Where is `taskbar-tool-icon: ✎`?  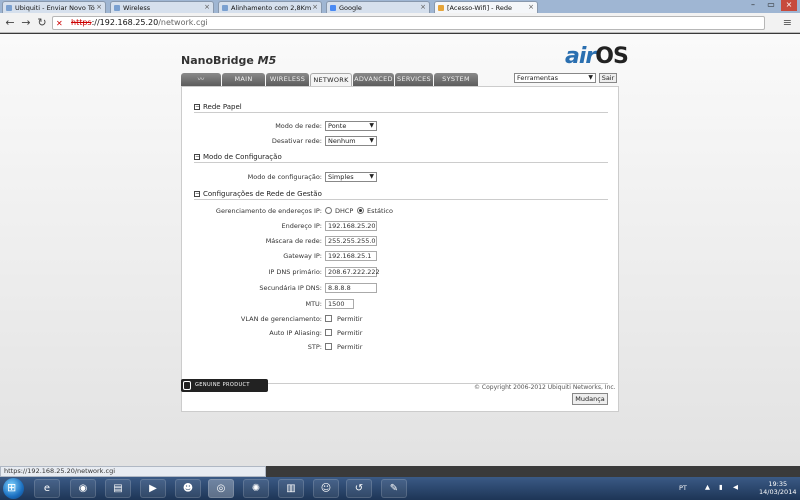 taskbar-tool-icon: ✎ is located at coordinates (394, 488).